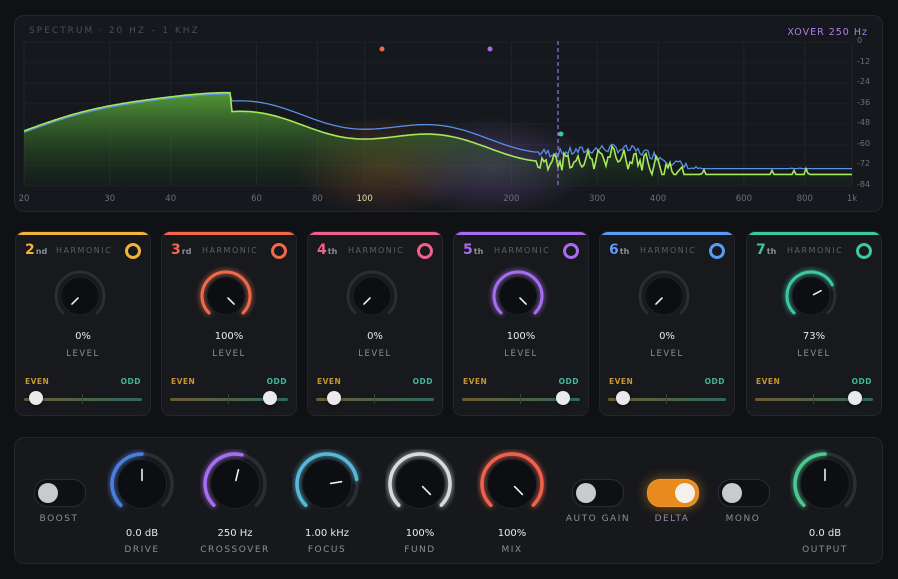  What do you see at coordinates (864, 184) in the screenshot?
I see `db-tick-label: -84` at bounding box center [864, 184].